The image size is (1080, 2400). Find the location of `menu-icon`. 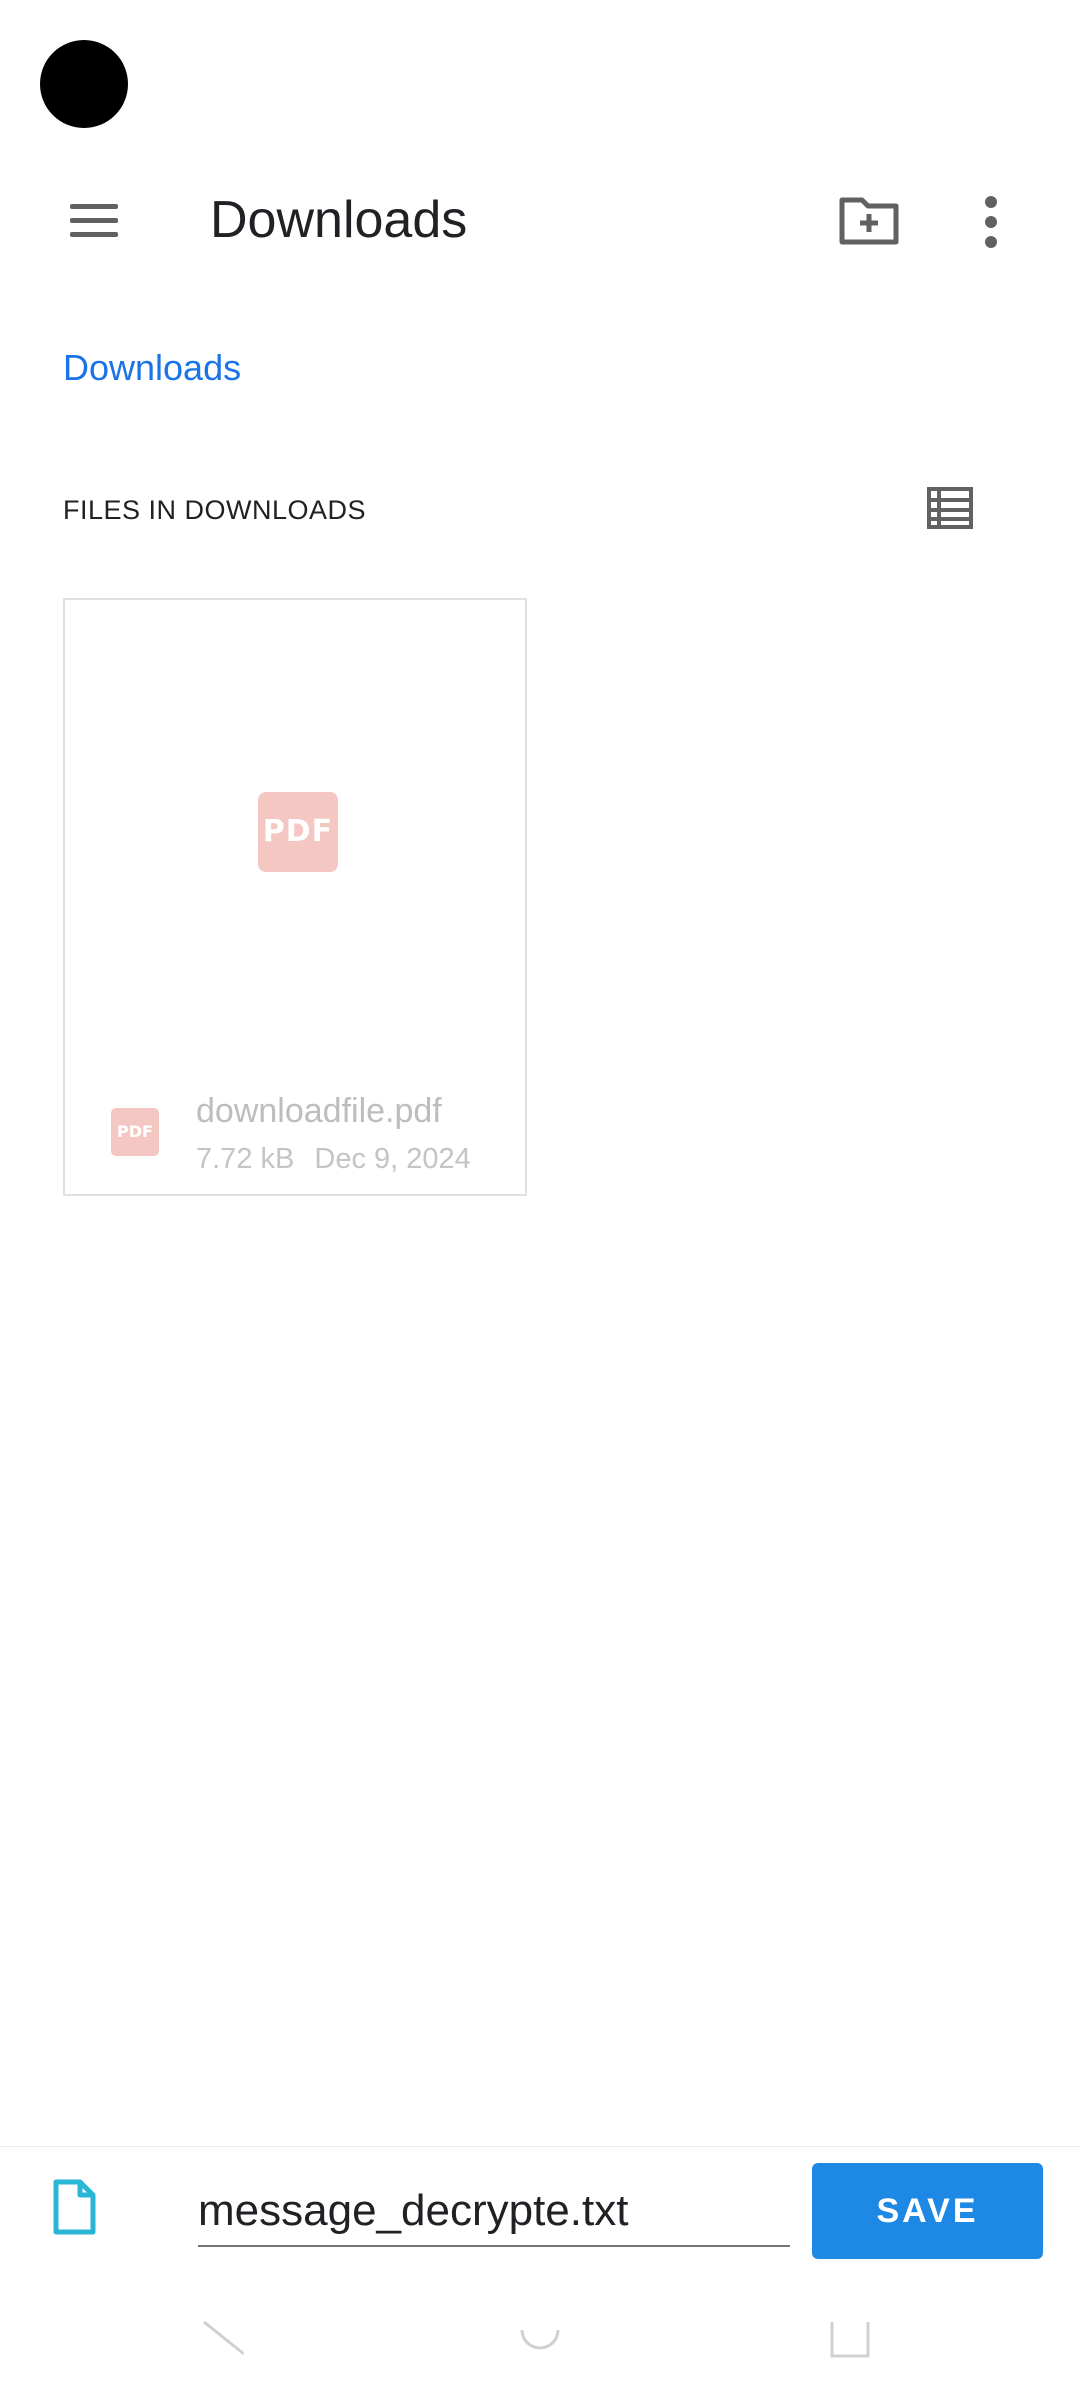

menu-icon is located at coordinates (94, 221).